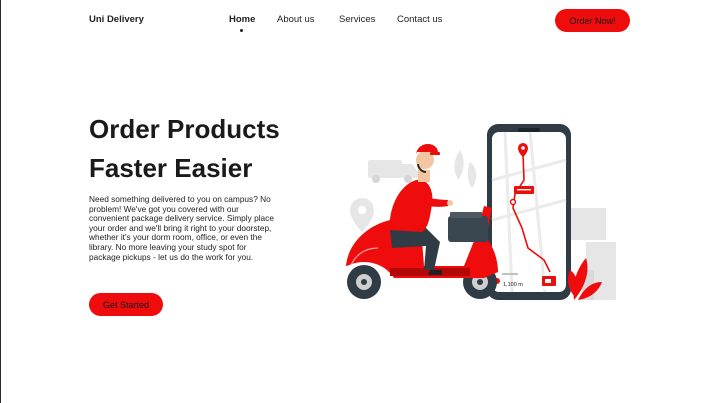 Image resolution: width=716 pixels, height=403 pixels. What do you see at coordinates (0, 201) in the screenshot?
I see `page-left-border` at bounding box center [0, 201].